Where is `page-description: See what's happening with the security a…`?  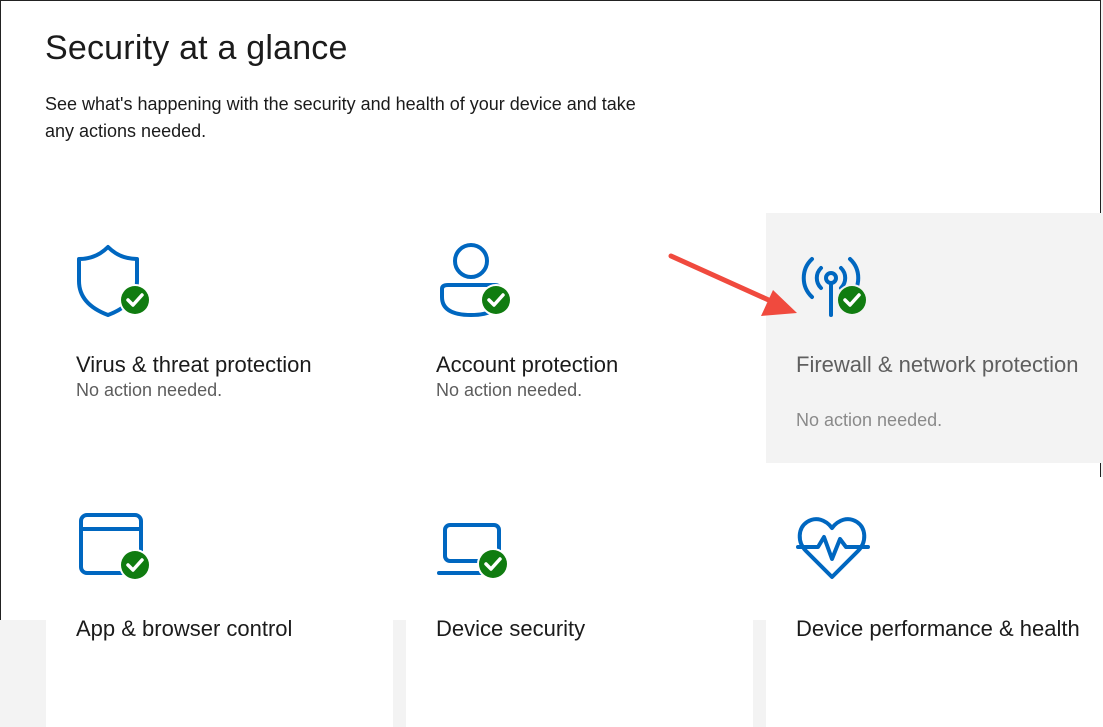 page-description: See what's happening with the security a… is located at coordinates (340, 117).